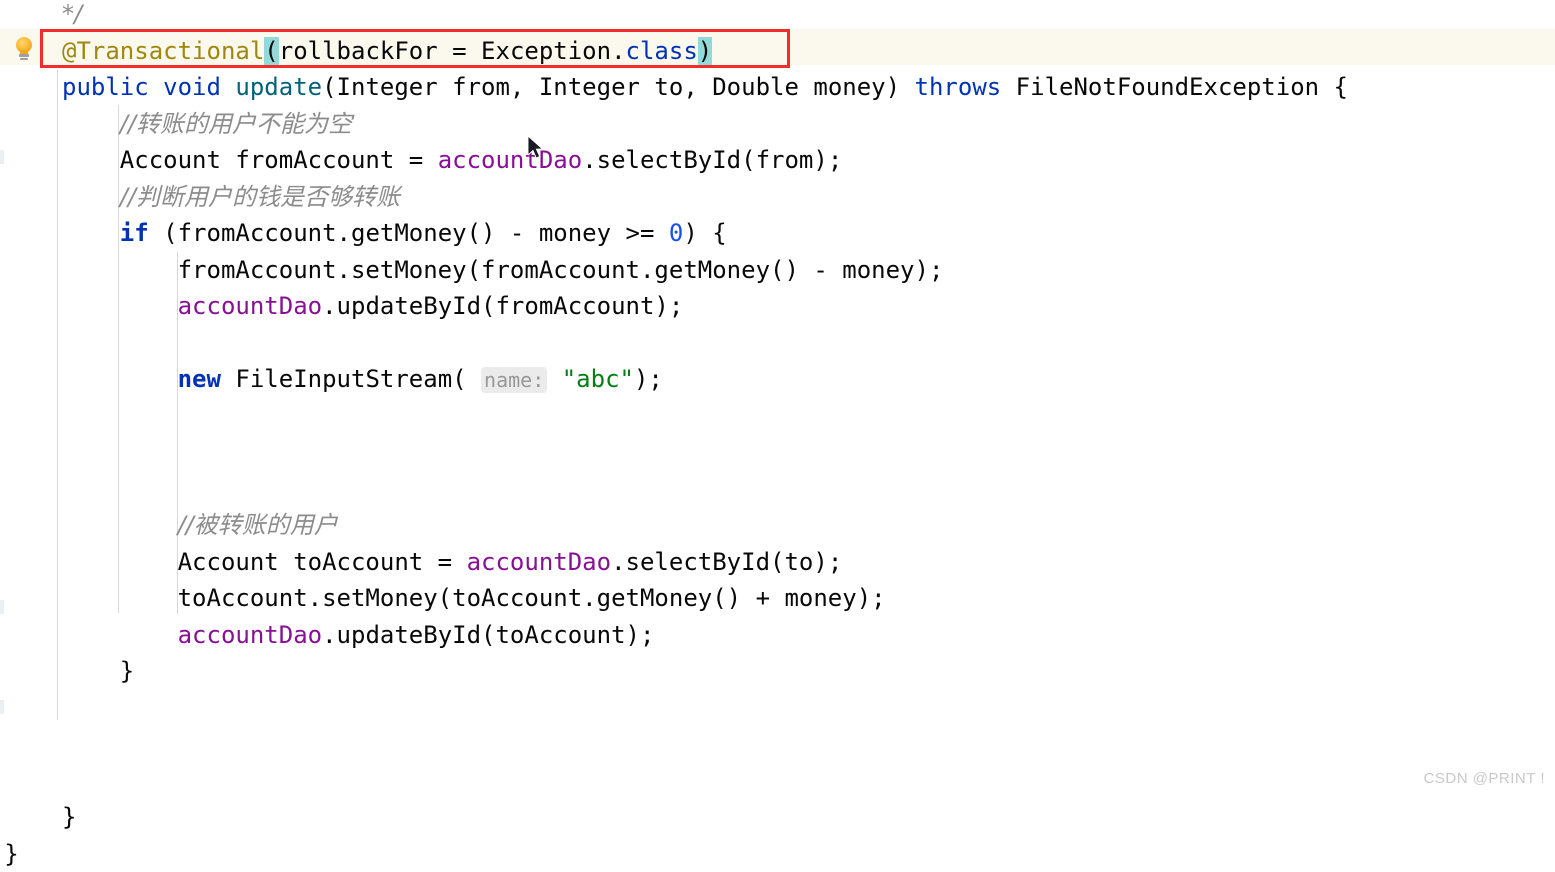 The height and width of the screenshot is (872, 1555). What do you see at coordinates (618, 87) in the screenshot?
I see `code-token: (Integer from, Integer to, Double money)` at bounding box center [618, 87].